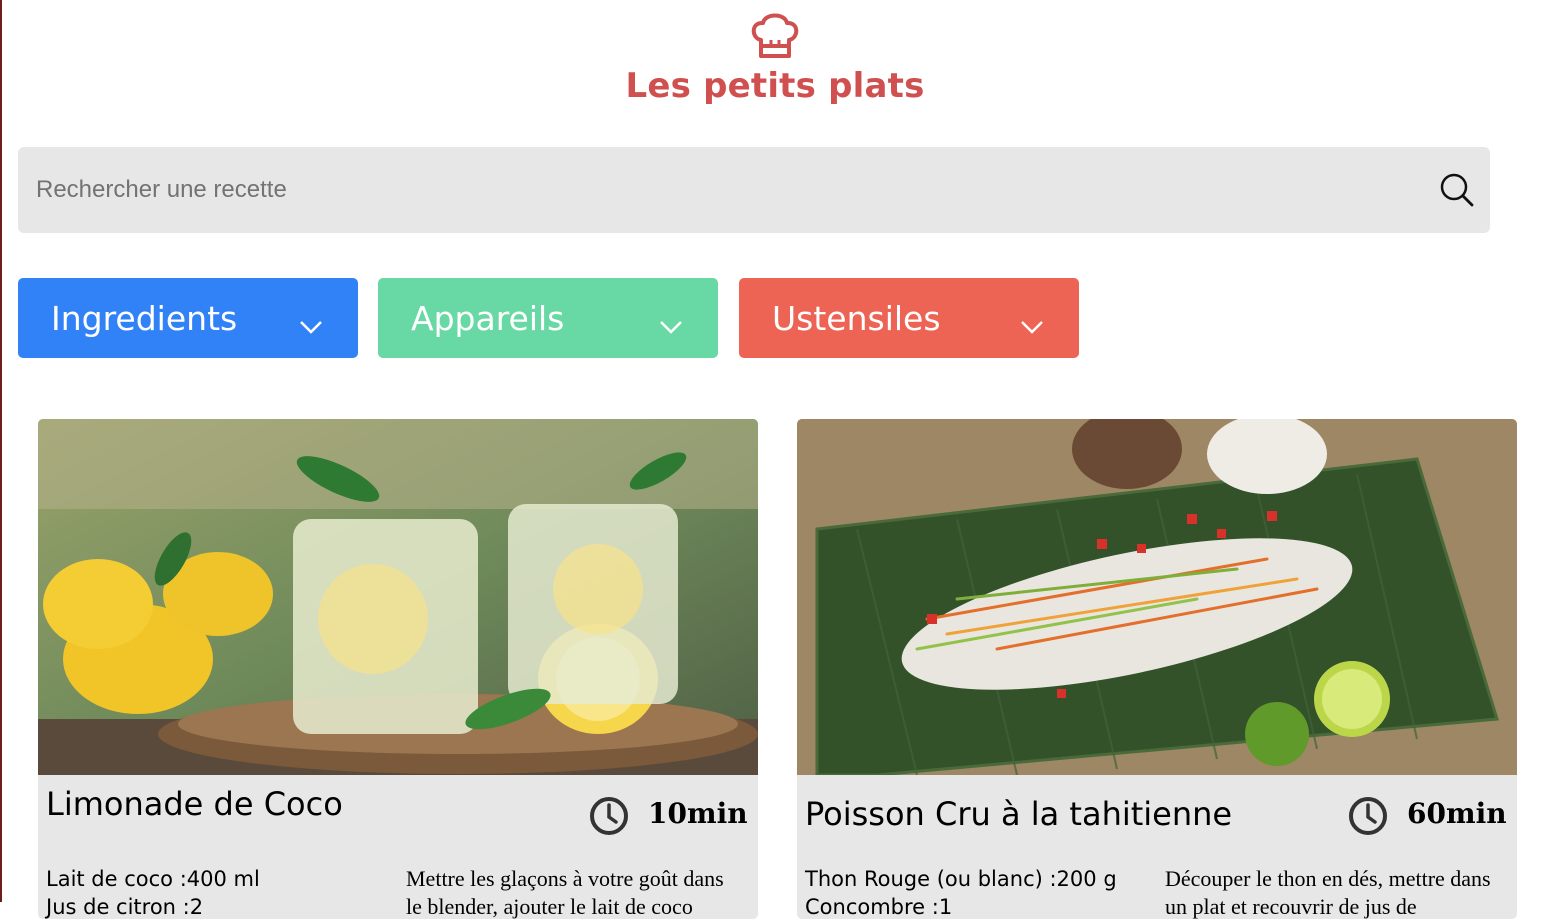  Describe the element at coordinates (775, 86) in the screenshot. I see `site-title: Les petits plats` at that location.